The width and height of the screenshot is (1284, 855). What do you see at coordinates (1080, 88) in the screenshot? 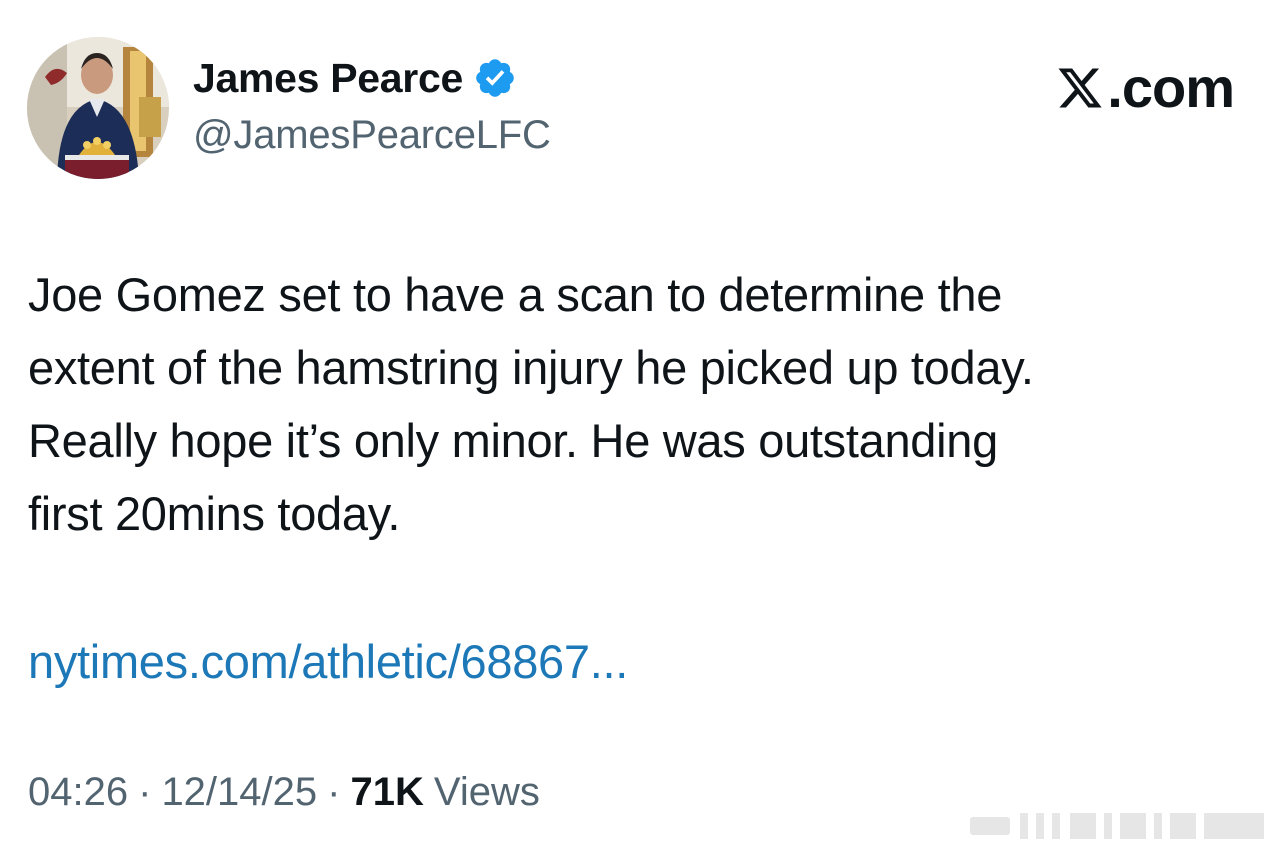
I see `x-logo-icon` at bounding box center [1080, 88].